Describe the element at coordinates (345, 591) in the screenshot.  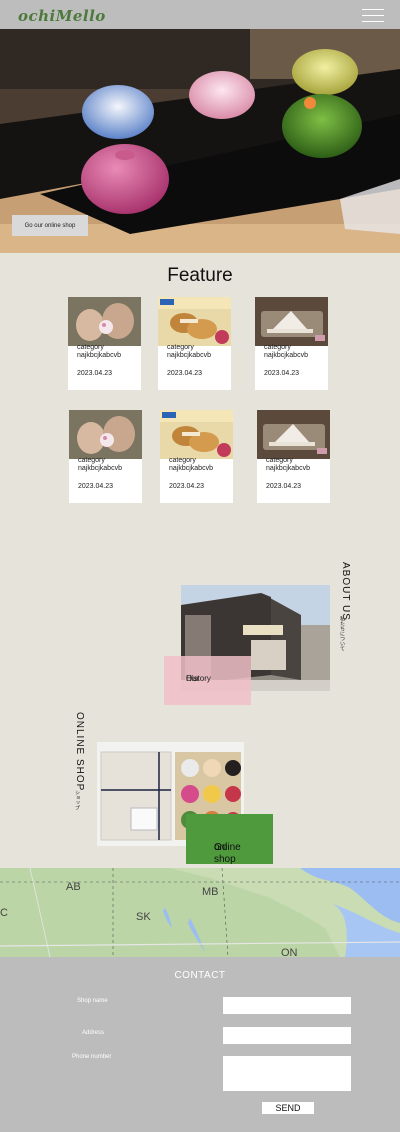
I see `about-heading: ABOUT US` at that location.